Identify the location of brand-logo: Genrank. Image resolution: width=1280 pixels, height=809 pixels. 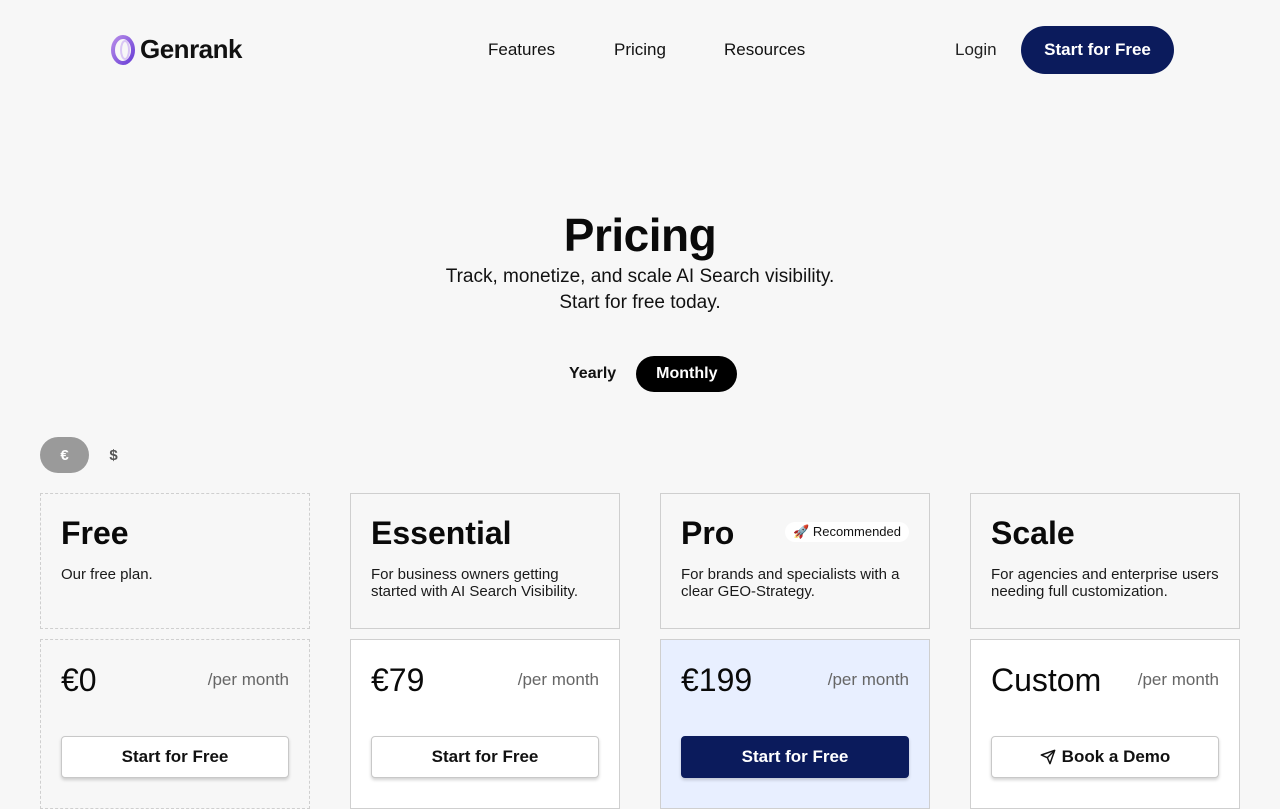
(176, 49).